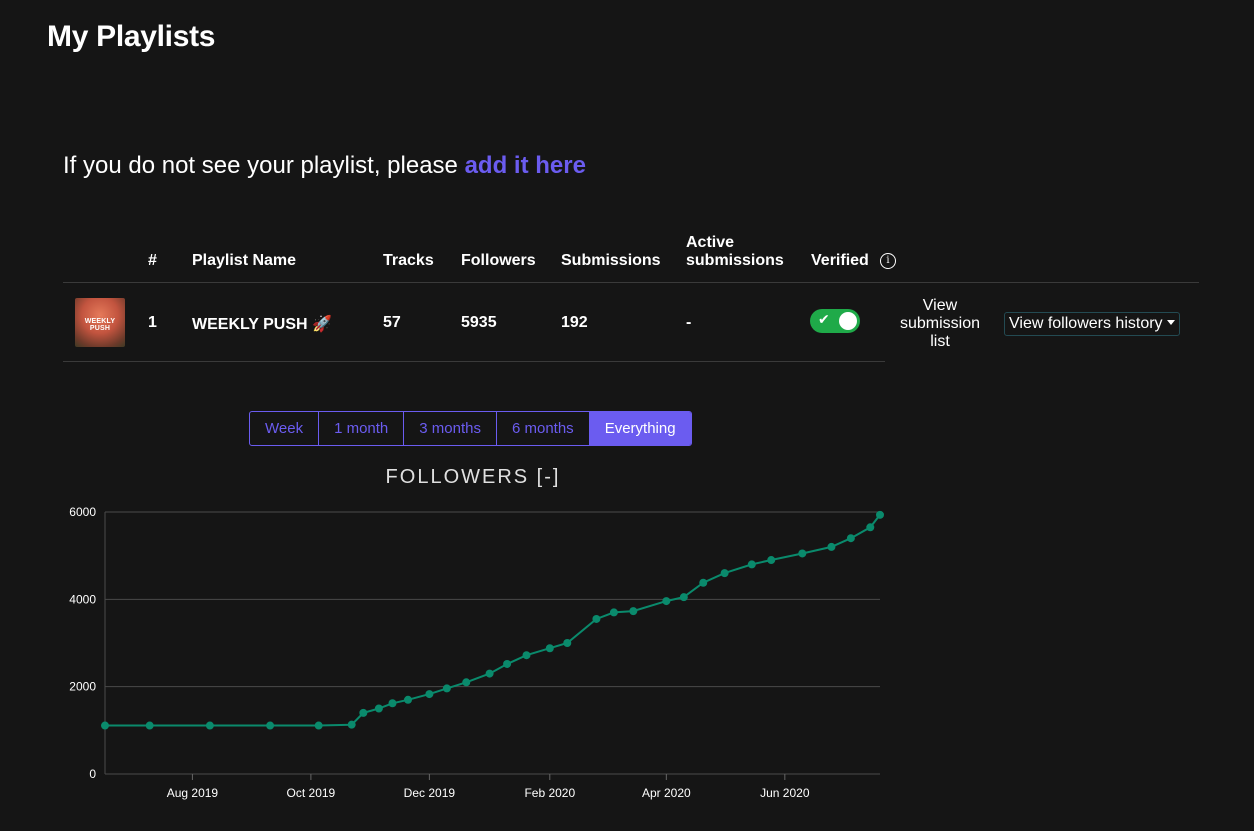  I want to click on x-tick-label: Feb 2020, so click(549, 793).